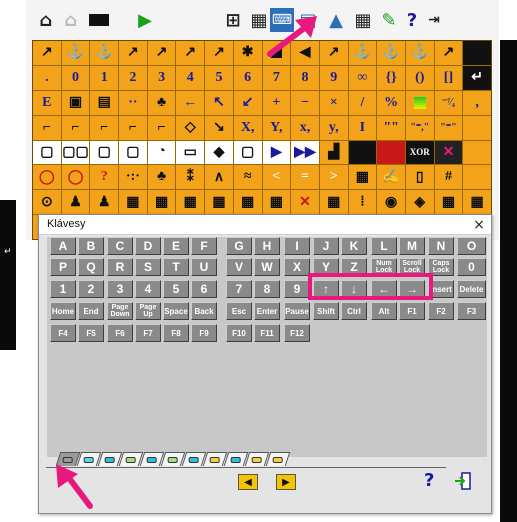 The width and height of the screenshot is (517, 522). I want to click on key-space: Space, so click(176, 311).